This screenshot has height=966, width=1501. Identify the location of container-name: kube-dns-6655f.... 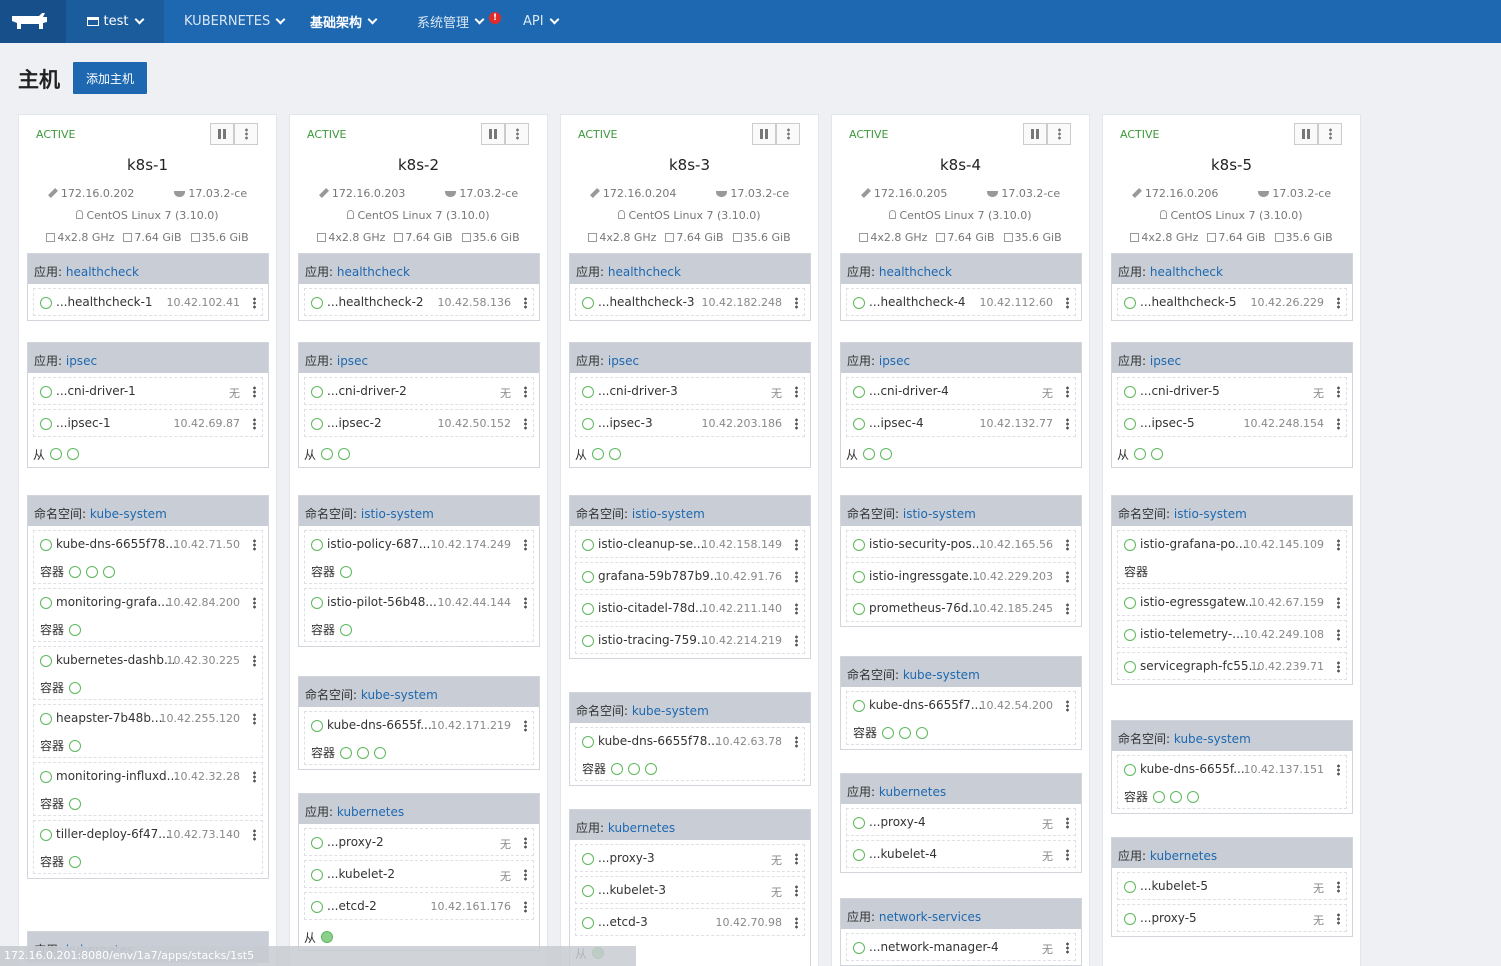
(1192, 769).